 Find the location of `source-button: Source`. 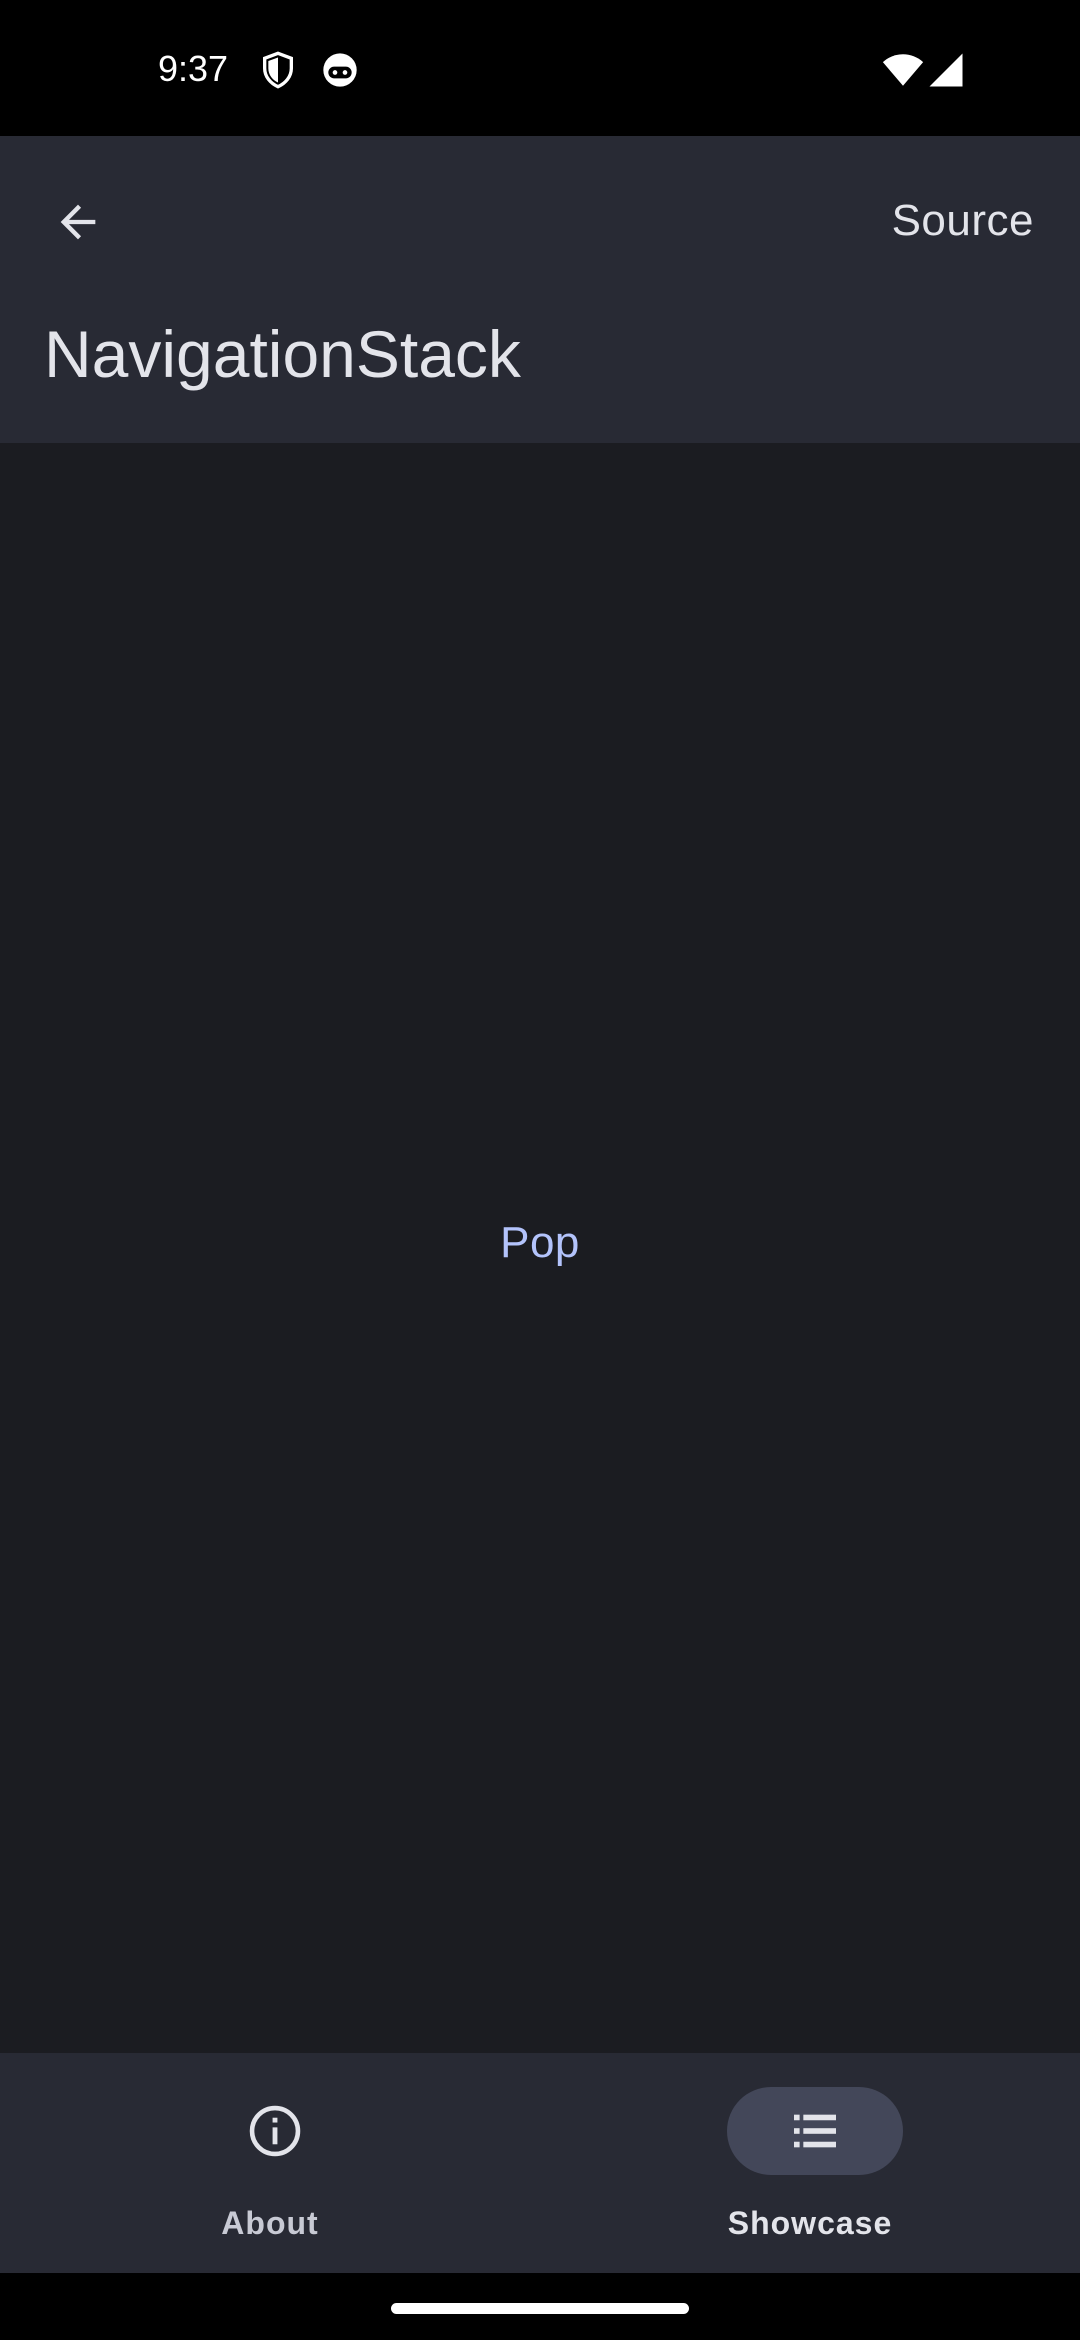

source-button: Source is located at coordinates (963, 221).